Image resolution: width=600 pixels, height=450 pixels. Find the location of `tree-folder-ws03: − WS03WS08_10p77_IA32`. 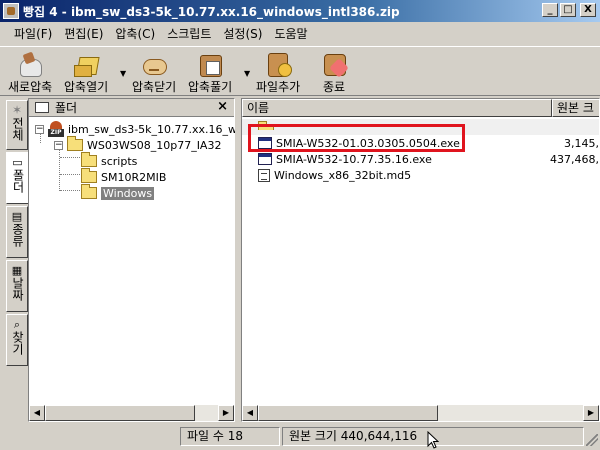

tree-folder-ws03: − WS03WS08_10p77_IA32 is located at coordinates (138, 144).